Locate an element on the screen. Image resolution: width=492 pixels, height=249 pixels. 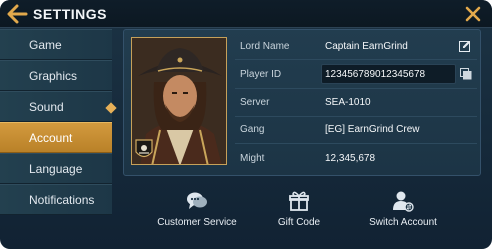
switch-account-label: Switch Account is located at coordinates (403, 222).